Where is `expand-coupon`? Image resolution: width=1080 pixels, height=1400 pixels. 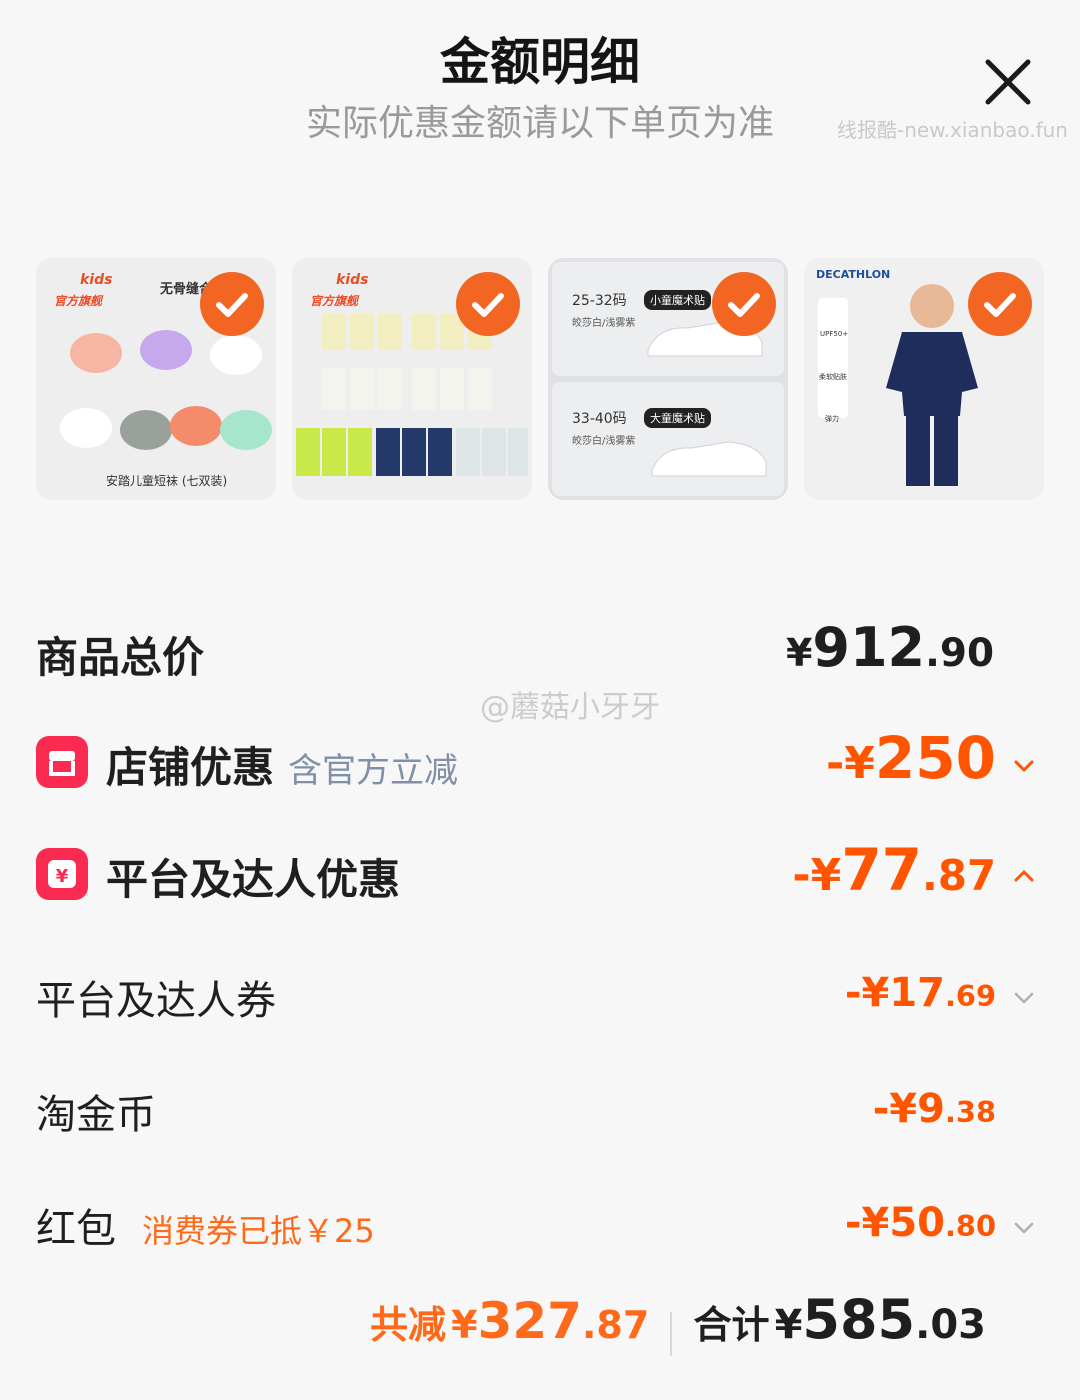
expand-coupon is located at coordinates (1024, 998).